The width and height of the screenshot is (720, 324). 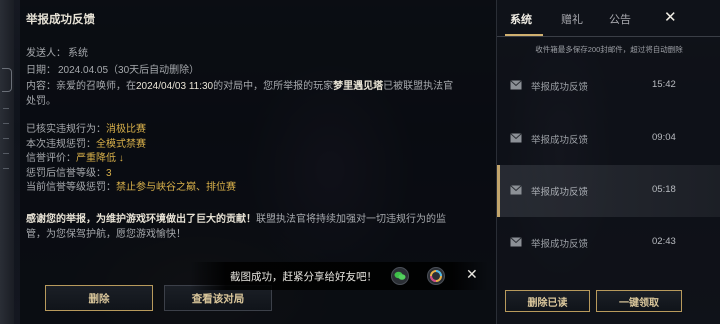 I want to click on detail-value: 3, so click(x=109, y=173).